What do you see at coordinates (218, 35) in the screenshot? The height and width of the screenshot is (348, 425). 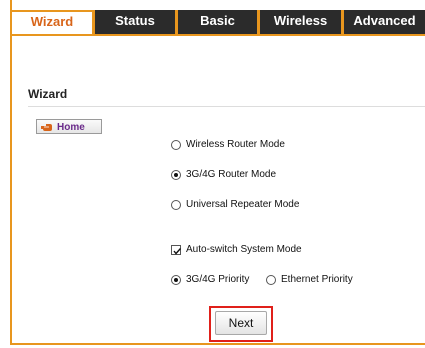 I see `tab-underline` at bounding box center [218, 35].